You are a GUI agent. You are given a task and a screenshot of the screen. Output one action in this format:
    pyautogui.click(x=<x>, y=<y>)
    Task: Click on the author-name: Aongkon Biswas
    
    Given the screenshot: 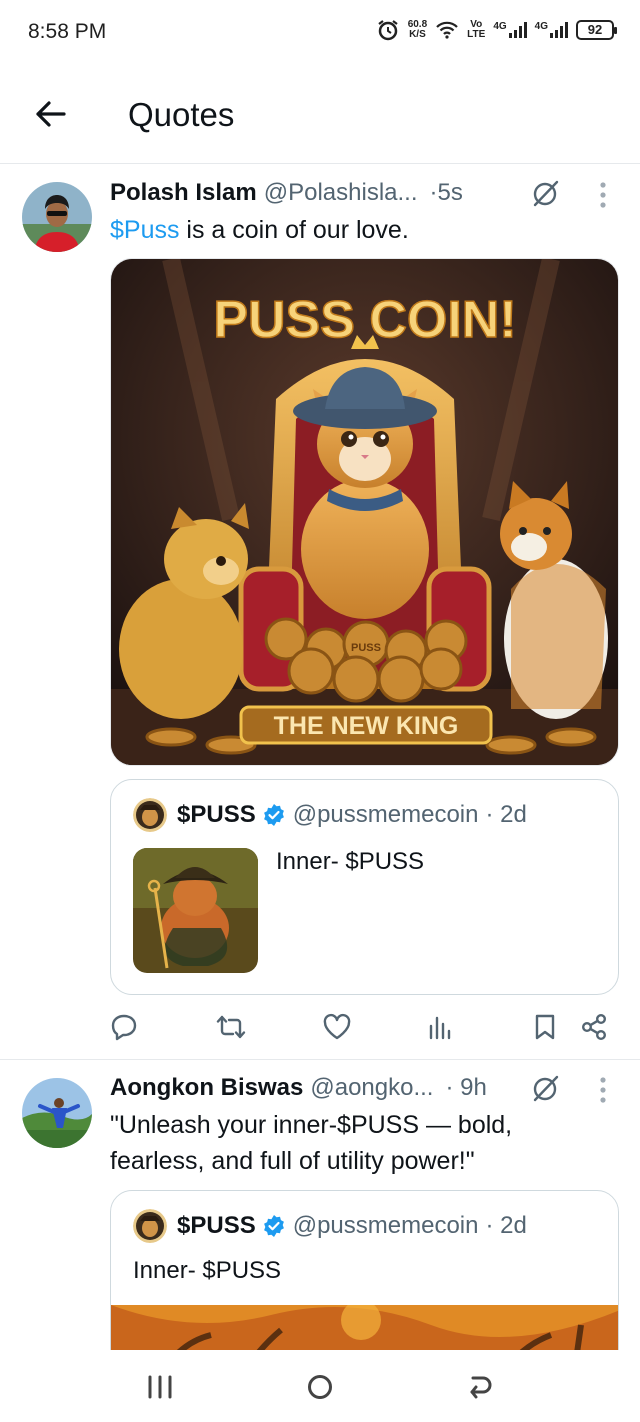 What is the action you would take?
    pyautogui.click(x=206, y=1088)
    